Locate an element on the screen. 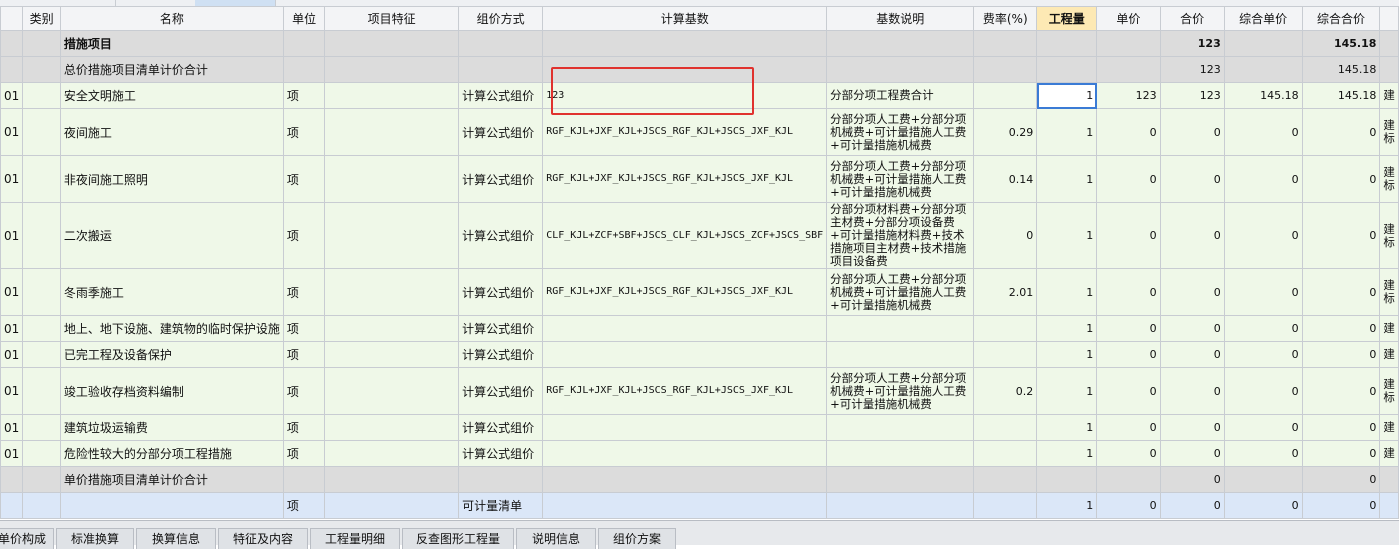  cell-col-name: 冬雨季施工 is located at coordinates (171, 292).